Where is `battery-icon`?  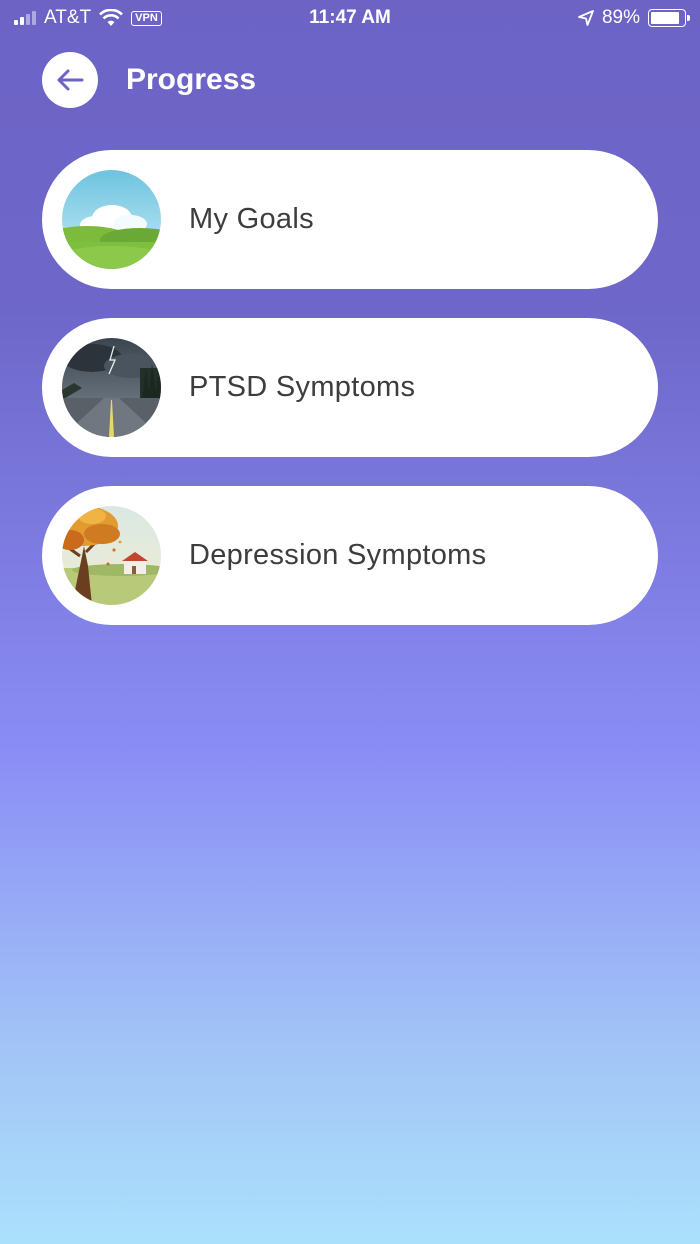
battery-icon is located at coordinates (669, 18).